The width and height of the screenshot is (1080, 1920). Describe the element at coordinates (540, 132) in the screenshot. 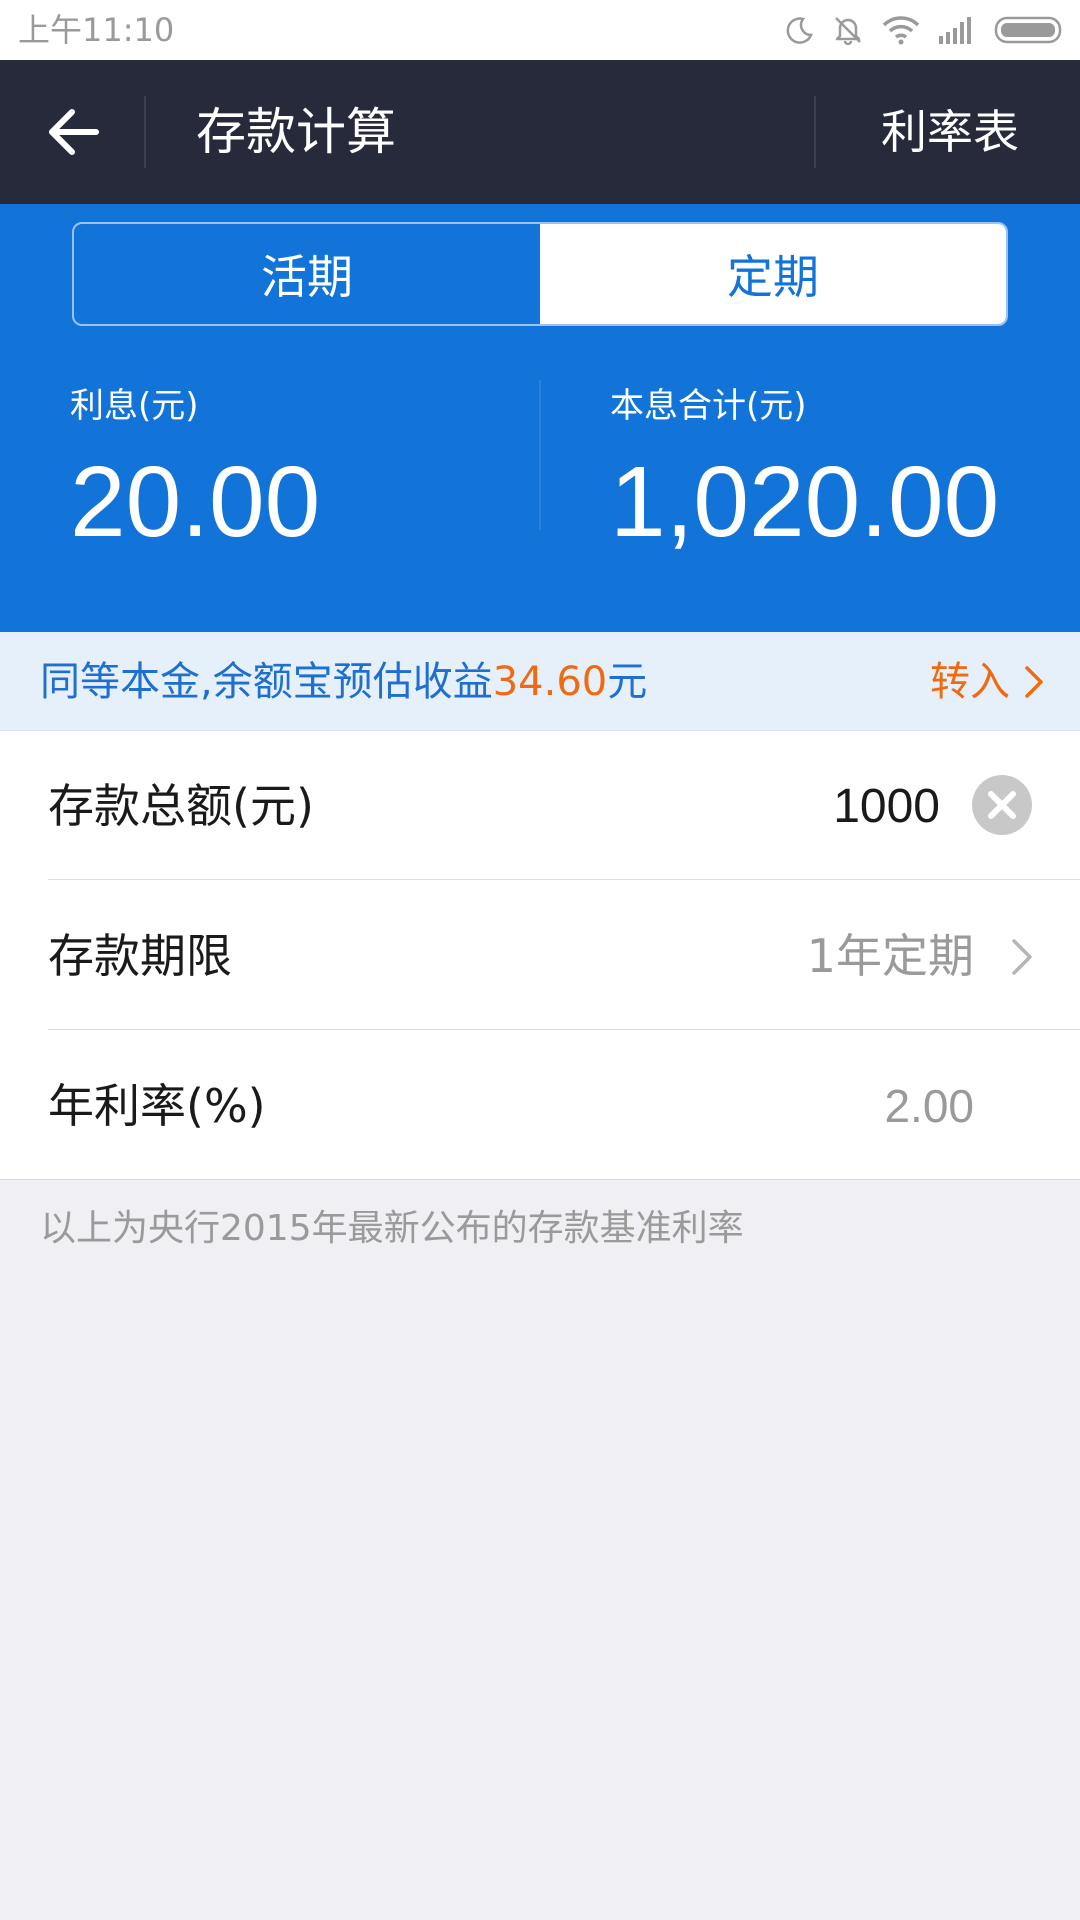

I see `nav-bar: 存款计算 利率表` at that location.